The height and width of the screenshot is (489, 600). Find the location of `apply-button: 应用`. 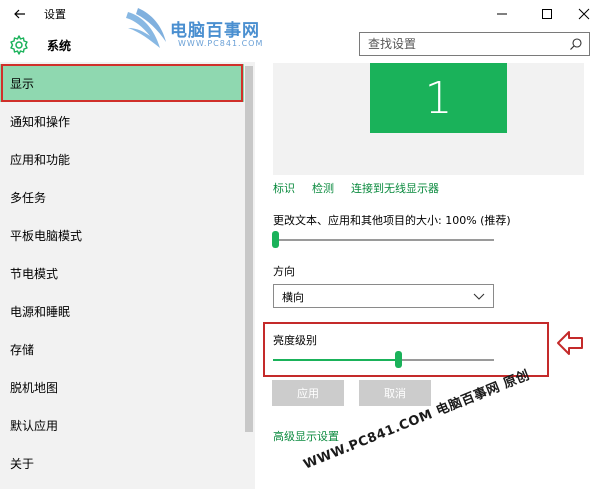

apply-button: 应用 is located at coordinates (308, 393).